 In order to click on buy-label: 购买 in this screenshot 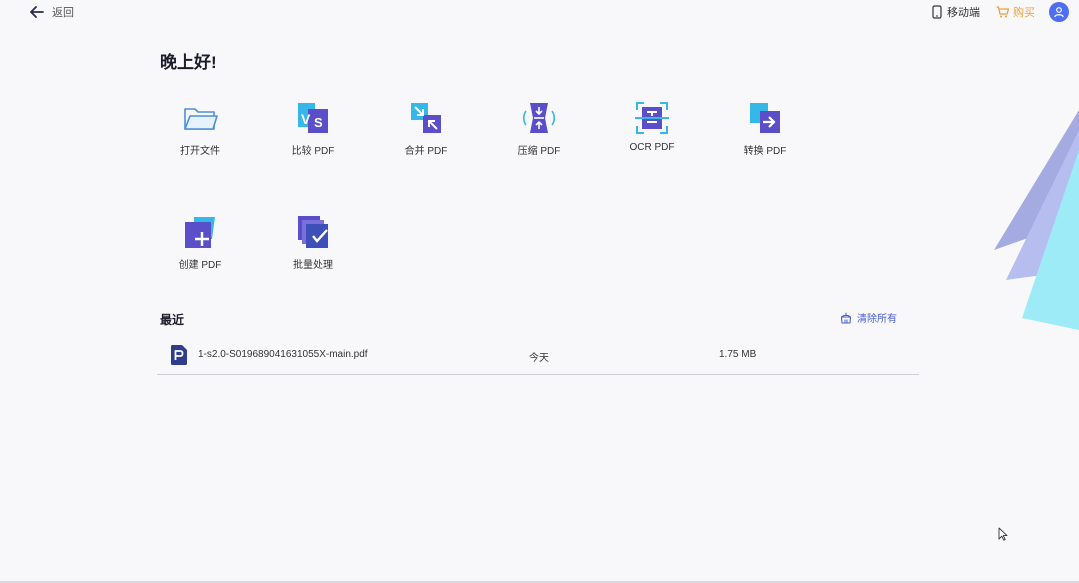, I will do `click(1024, 13)`.